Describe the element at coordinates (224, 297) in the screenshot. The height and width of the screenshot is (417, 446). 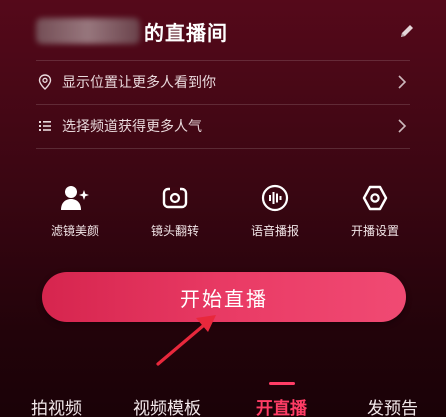
I see `start-live-button: 开始直播` at that location.